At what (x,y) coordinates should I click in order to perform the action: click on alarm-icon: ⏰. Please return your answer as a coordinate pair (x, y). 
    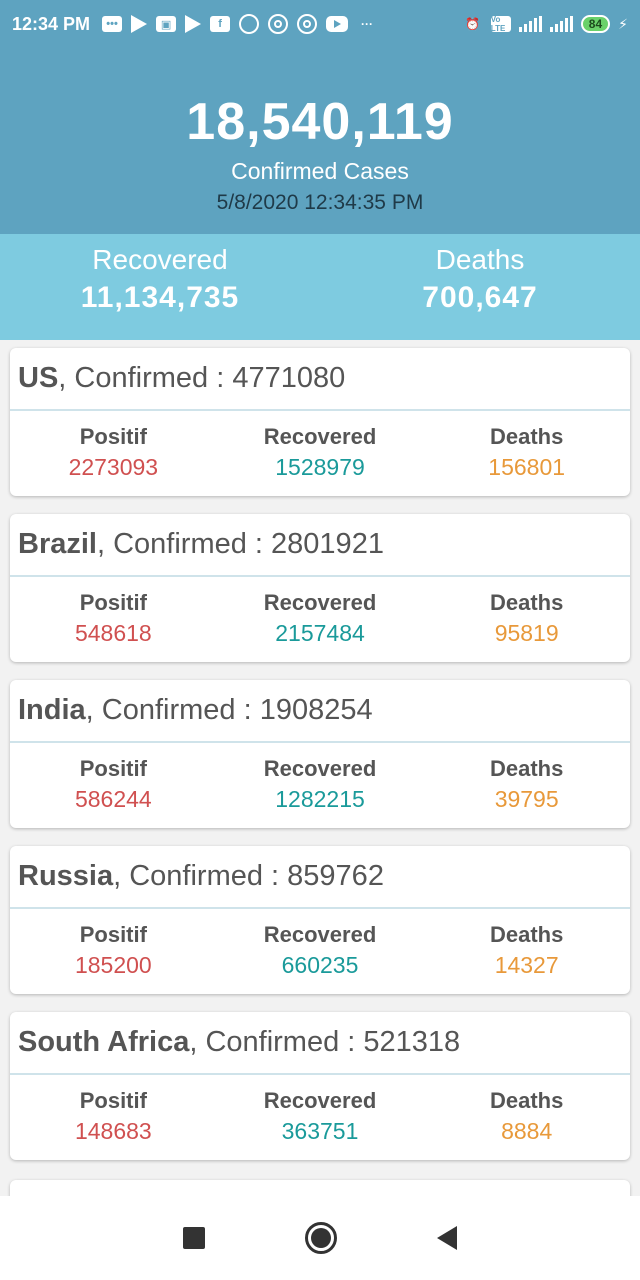
    Looking at the image, I should click on (473, 24).